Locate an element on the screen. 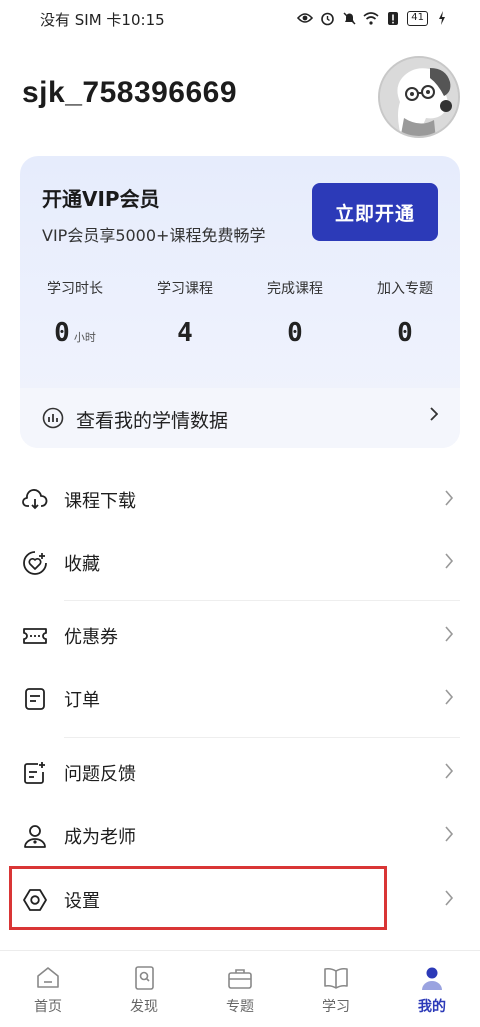  learning-data-link: 查看我的学情数据 is located at coordinates (240, 418).